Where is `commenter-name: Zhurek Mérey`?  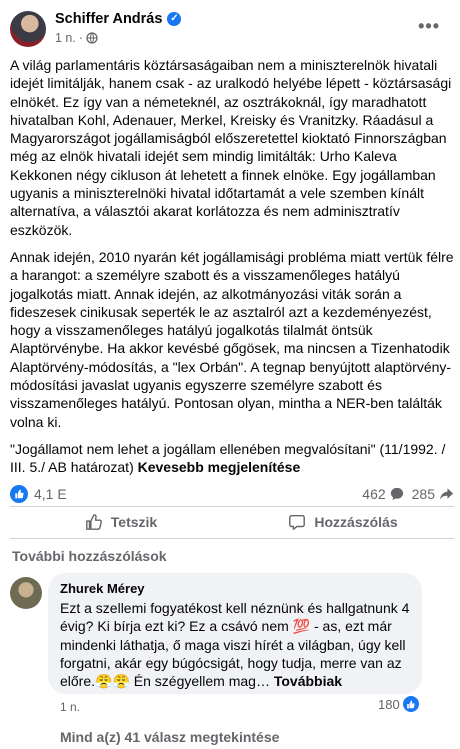
commenter-name: Zhurek Mérey is located at coordinates (235, 588).